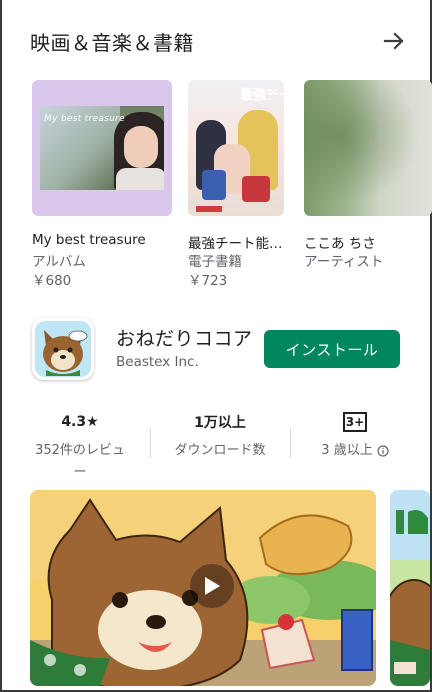 The width and height of the screenshot is (432, 692). I want to click on app-developer: Beastex Inc., so click(157, 362).